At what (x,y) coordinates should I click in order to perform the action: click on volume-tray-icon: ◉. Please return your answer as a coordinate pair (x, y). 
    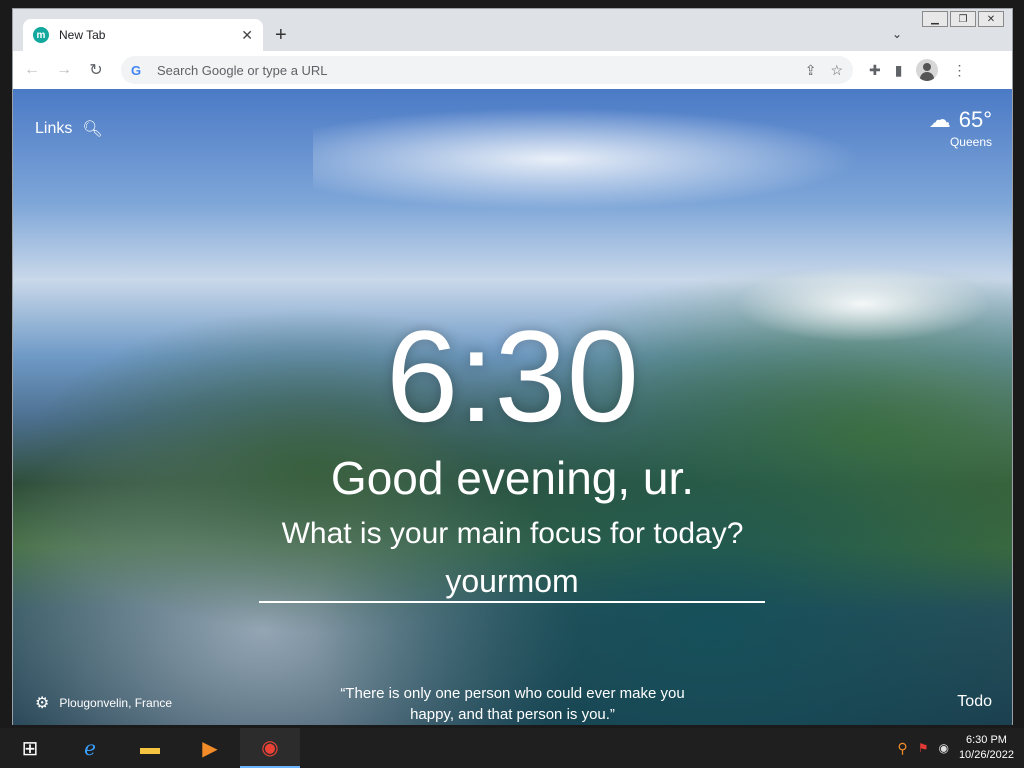
    Looking at the image, I should click on (943, 748).